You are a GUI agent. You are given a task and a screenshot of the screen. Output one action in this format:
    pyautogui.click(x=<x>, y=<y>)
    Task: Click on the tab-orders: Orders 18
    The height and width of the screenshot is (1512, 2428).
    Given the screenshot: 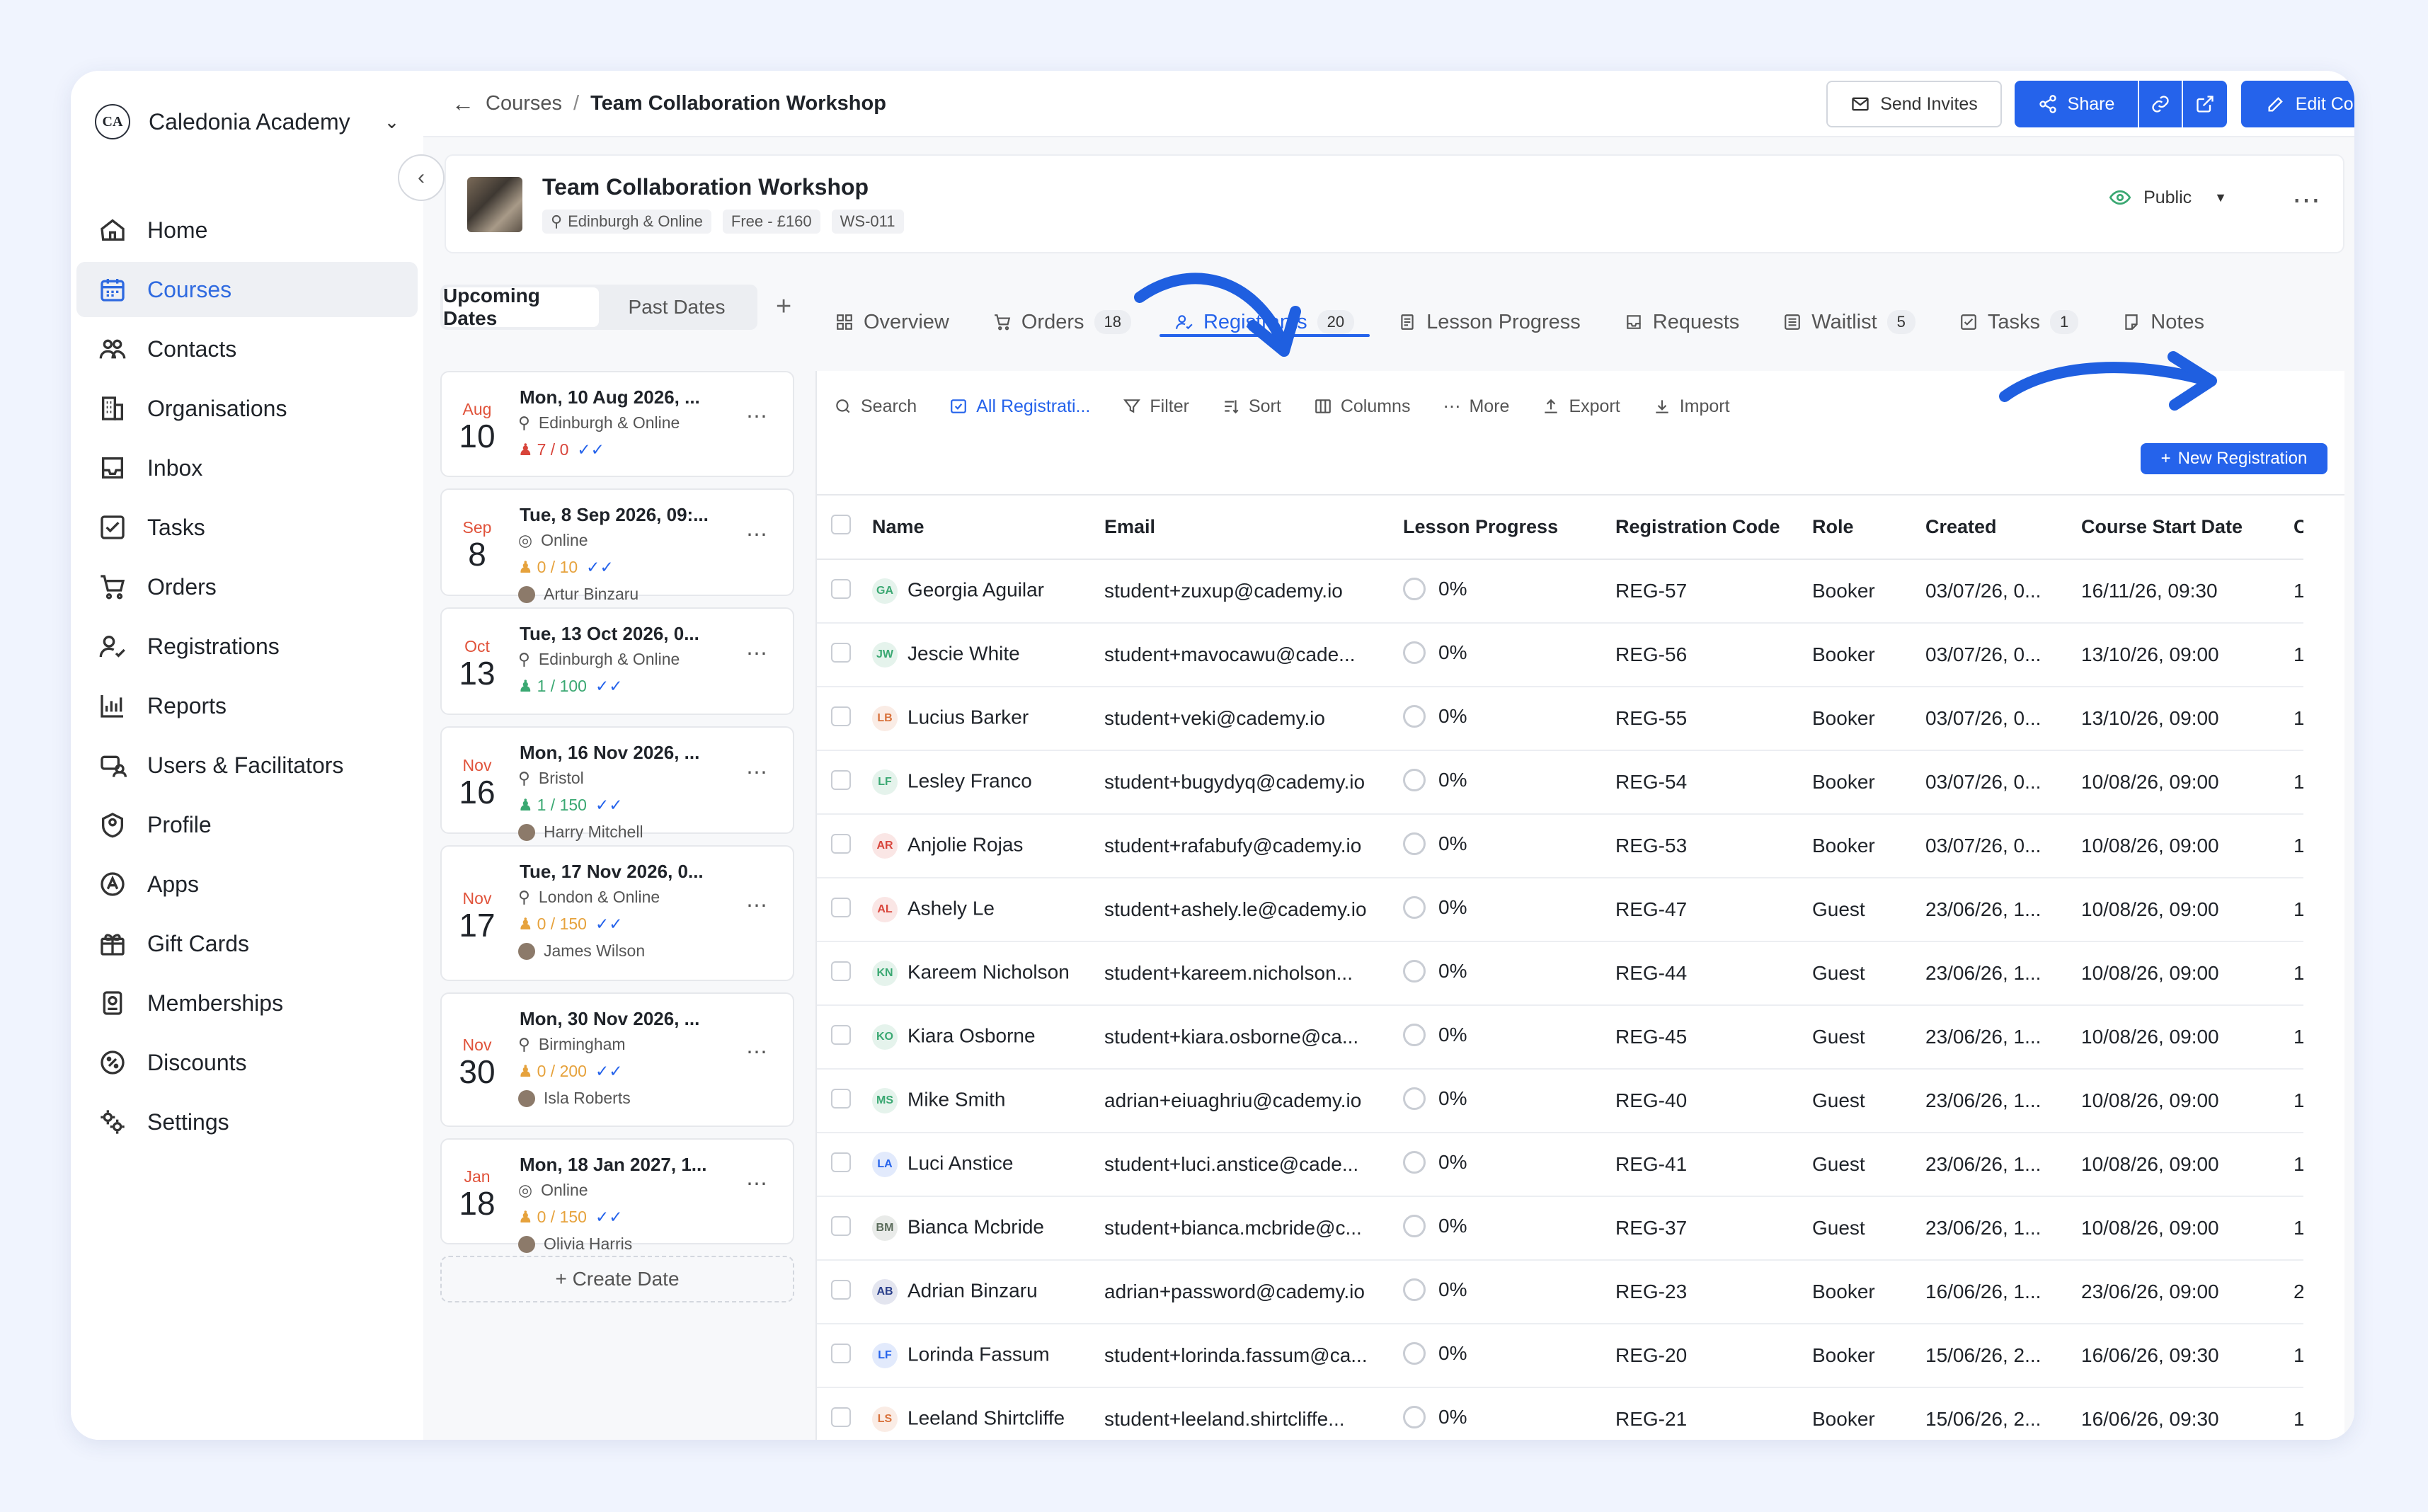 What is the action you would take?
    pyautogui.click(x=1062, y=317)
    